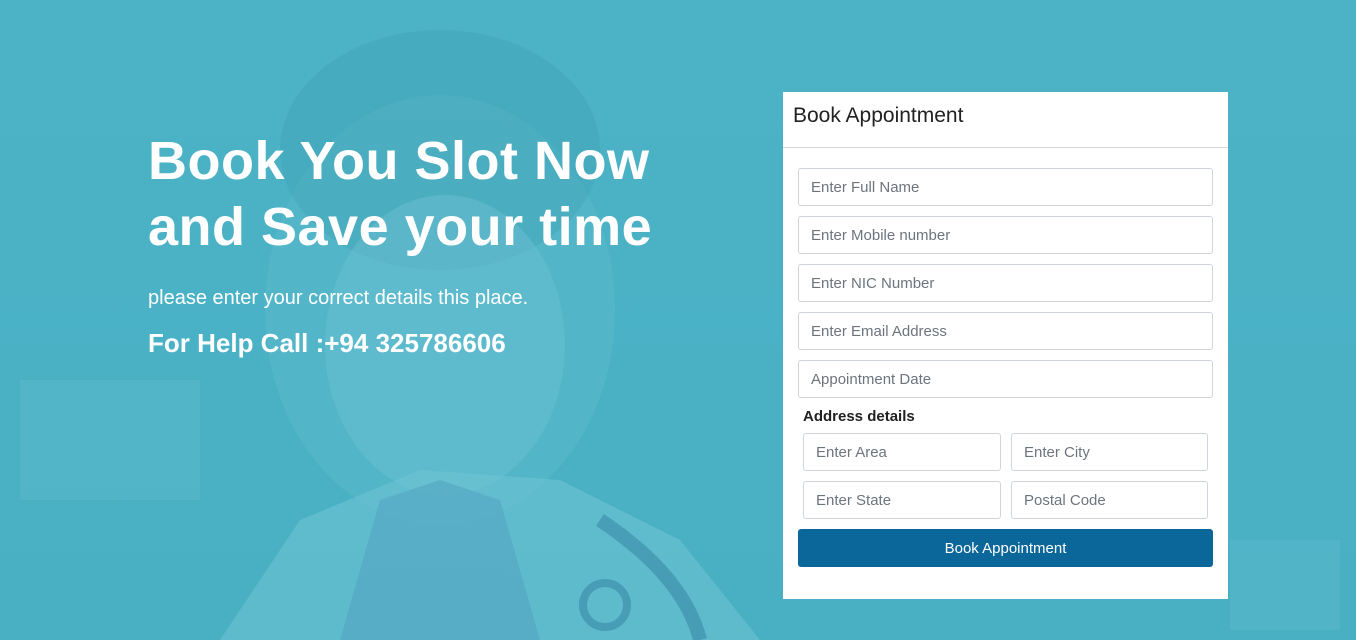 Image resolution: width=1356 pixels, height=640 pixels. Describe the element at coordinates (399, 161) in the screenshot. I see `hero-title-line-1: Book You Slot Now` at that location.